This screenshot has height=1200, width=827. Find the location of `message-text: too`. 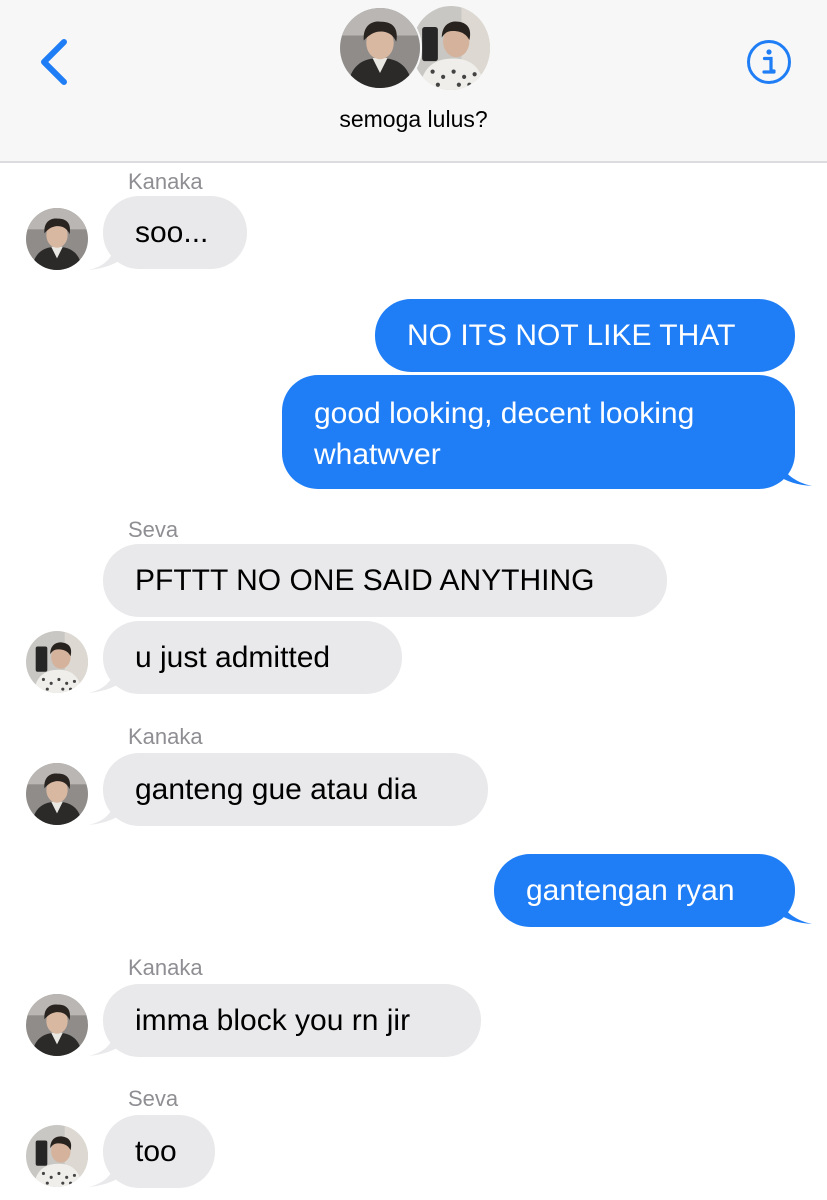

message-text: too is located at coordinates (156, 1151).